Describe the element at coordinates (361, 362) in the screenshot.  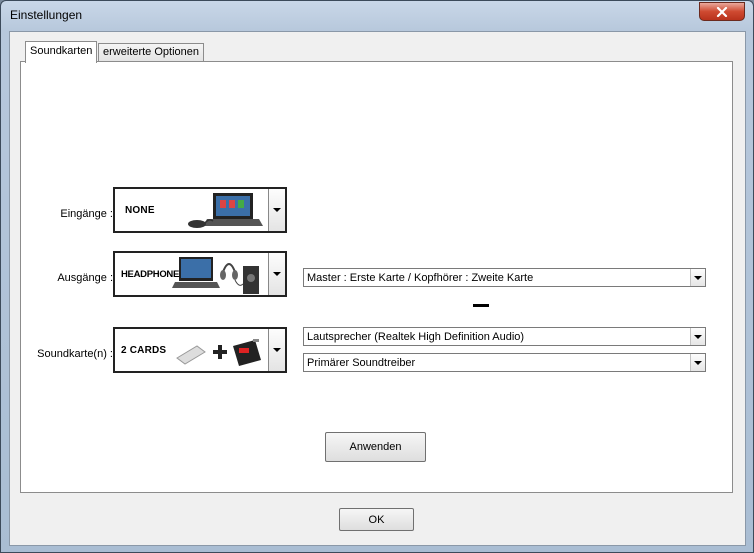
I see `sound-driver-value: Primärer Soundtreiber` at that location.